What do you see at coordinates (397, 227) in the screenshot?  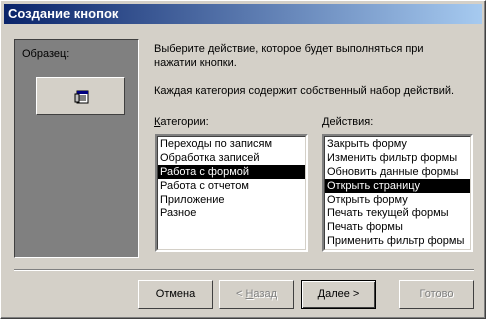 I see `action-item: Печать формы` at bounding box center [397, 227].